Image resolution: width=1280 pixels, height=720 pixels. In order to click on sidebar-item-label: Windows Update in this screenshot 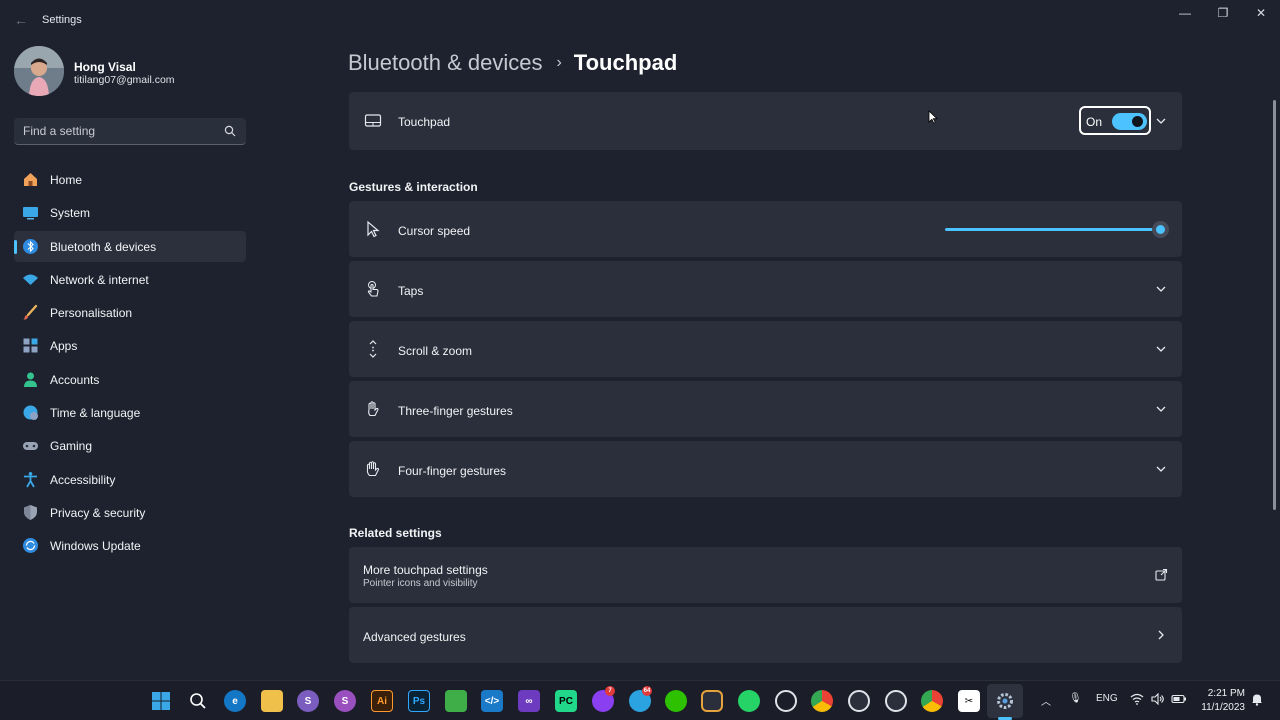, I will do `click(95, 546)`.